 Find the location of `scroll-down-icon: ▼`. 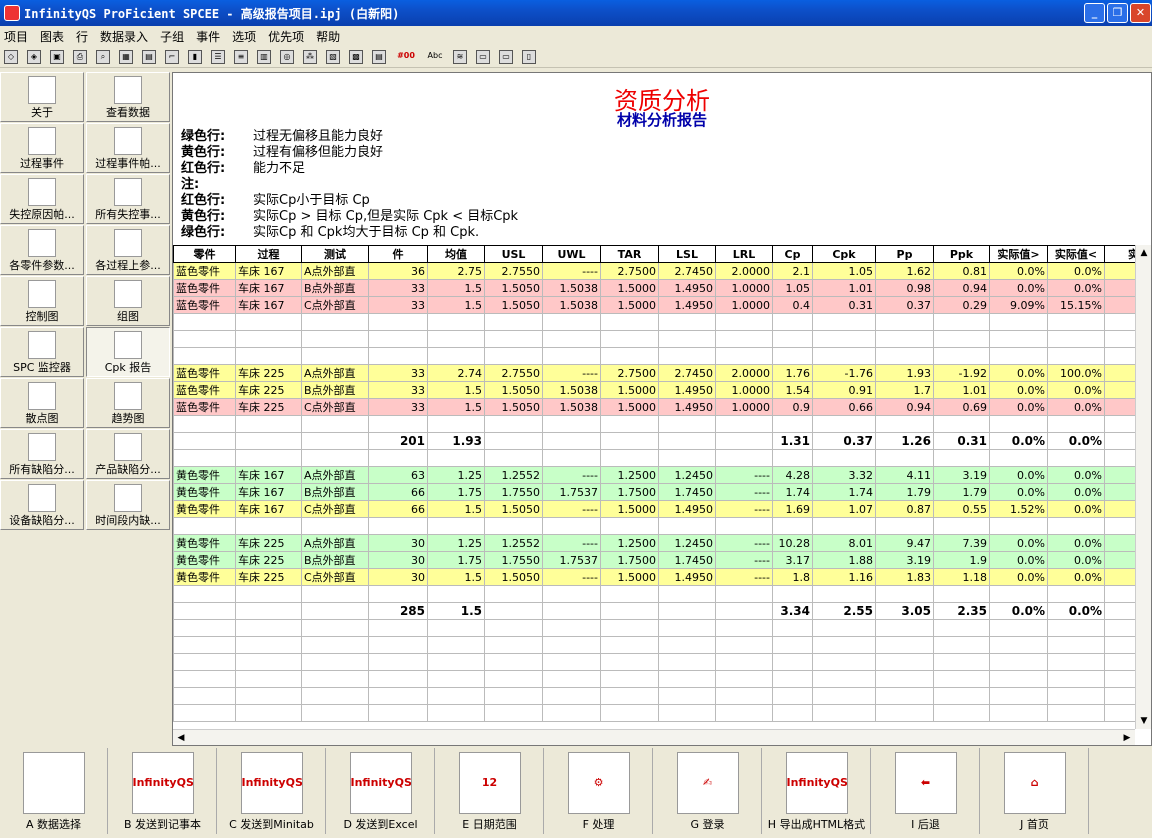

scroll-down-icon: ▼ is located at coordinates (1144, 721).